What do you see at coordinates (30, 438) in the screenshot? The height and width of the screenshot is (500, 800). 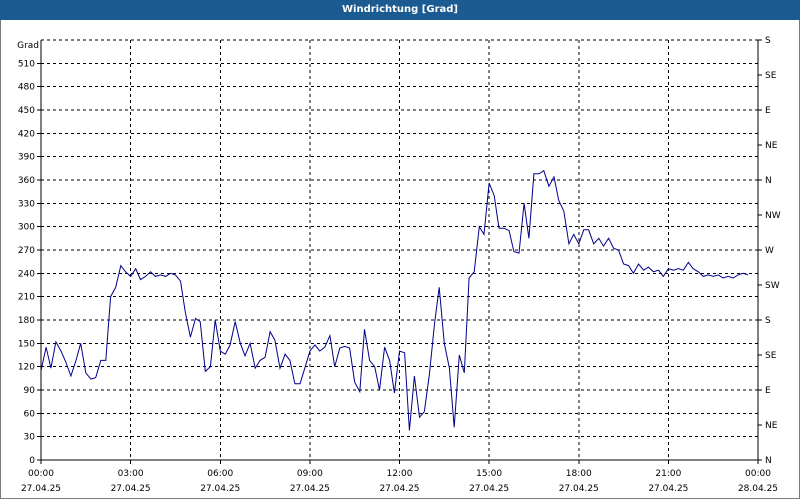 I see `y-tick-label: 30` at bounding box center [30, 438].